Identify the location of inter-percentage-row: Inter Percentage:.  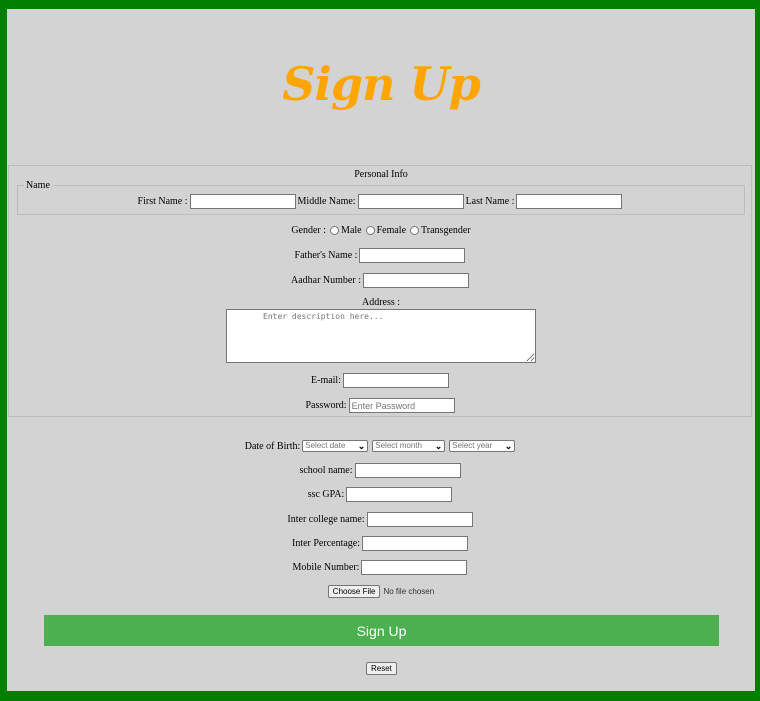
(381, 543).